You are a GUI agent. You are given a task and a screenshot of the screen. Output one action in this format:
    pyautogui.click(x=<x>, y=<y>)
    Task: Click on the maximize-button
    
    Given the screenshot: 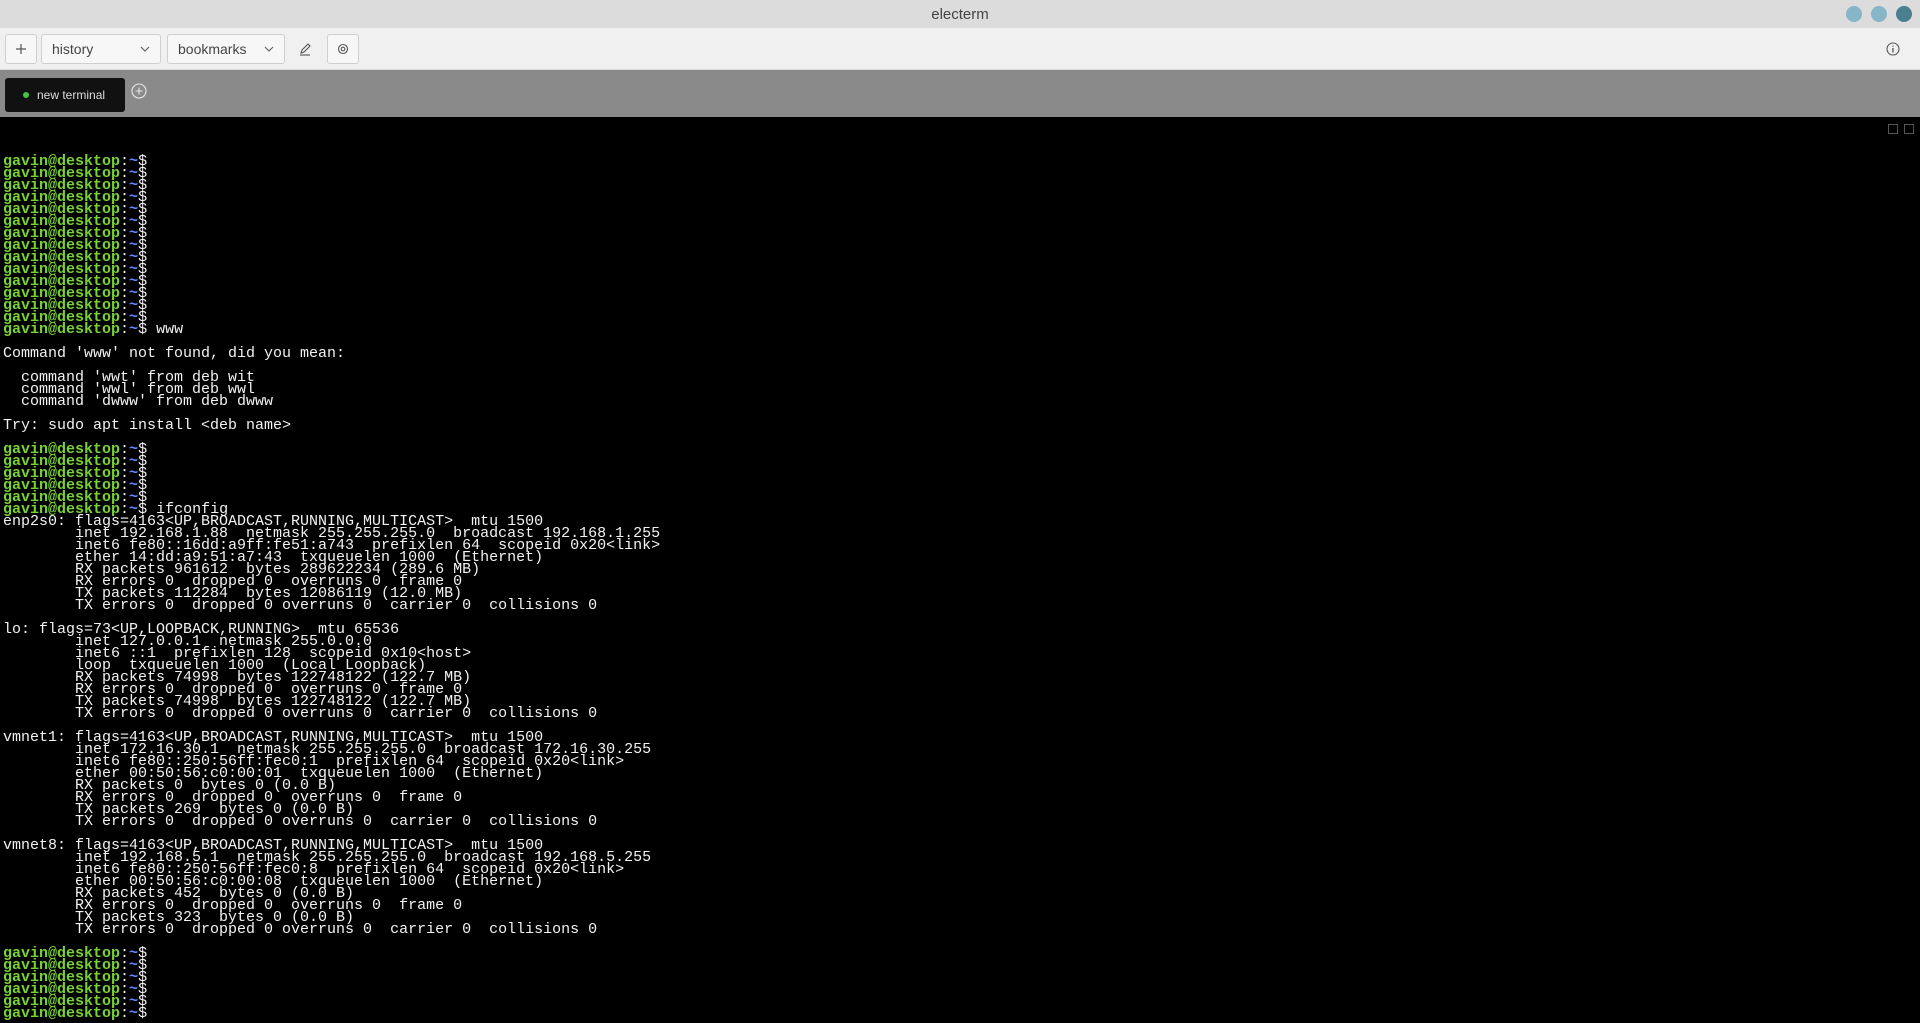 What is the action you would take?
    pyautogui.click(x=1879, y=14)
    